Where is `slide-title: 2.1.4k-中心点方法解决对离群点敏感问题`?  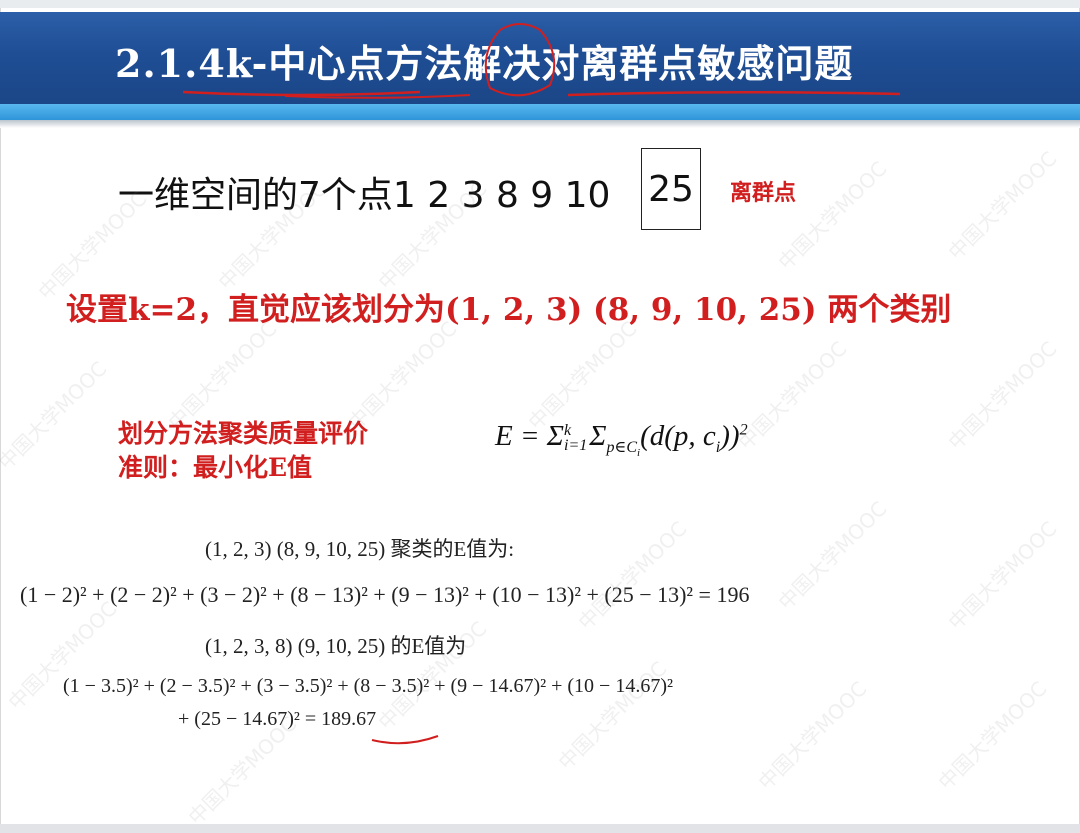
slide-title: 2.1.4k-中心点方法解决对离群点敏感问题 is located at coordinates (484, 63).